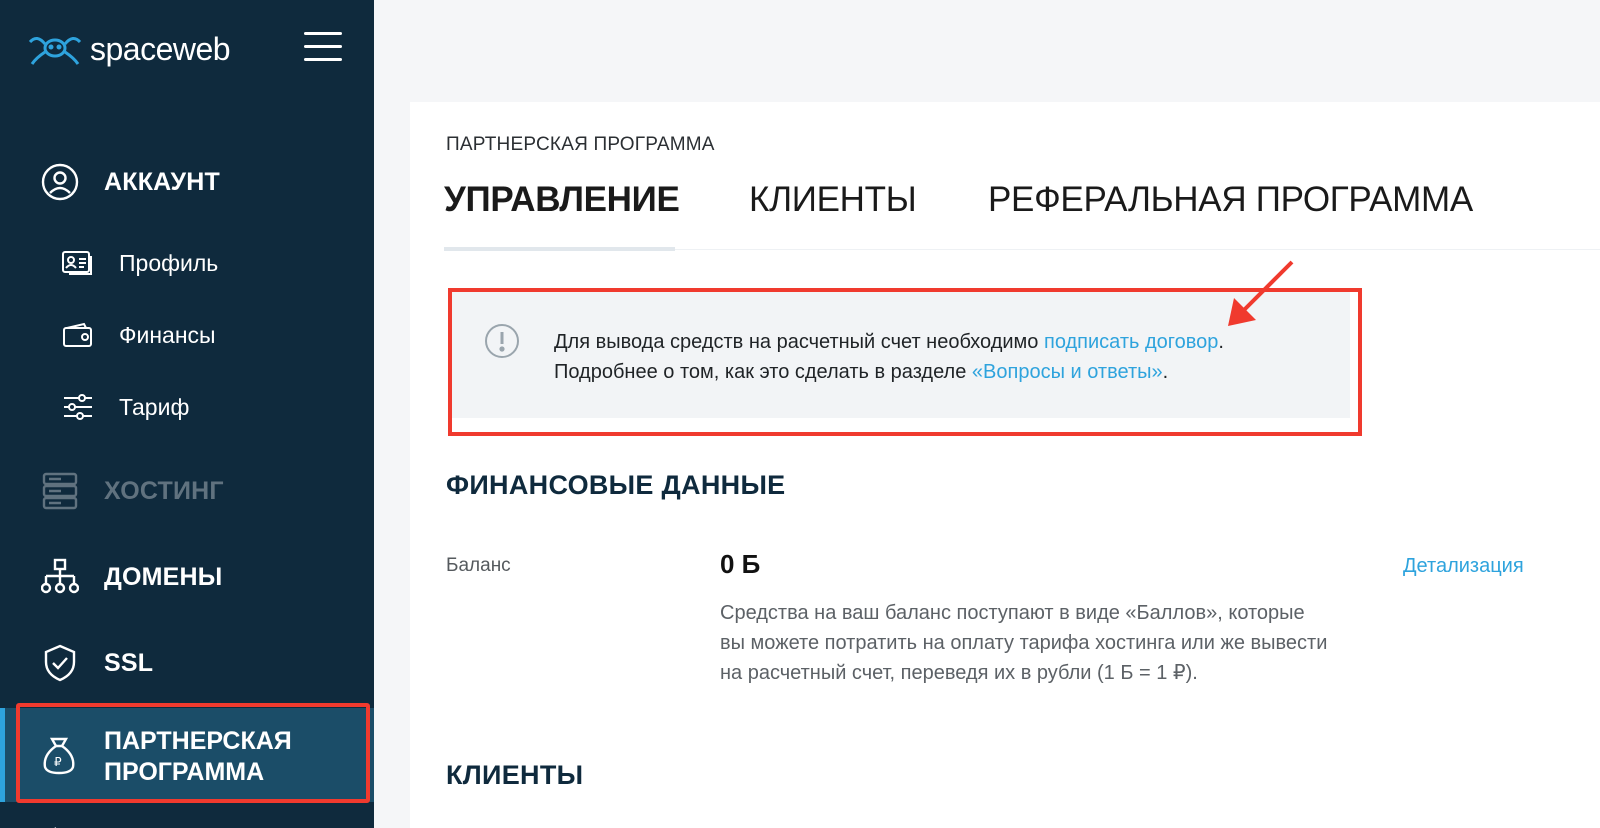  What do you see at coordinates (323, 48) in the screenshot?
I see `menu-burger-icon` at bounding box center [323, 48].